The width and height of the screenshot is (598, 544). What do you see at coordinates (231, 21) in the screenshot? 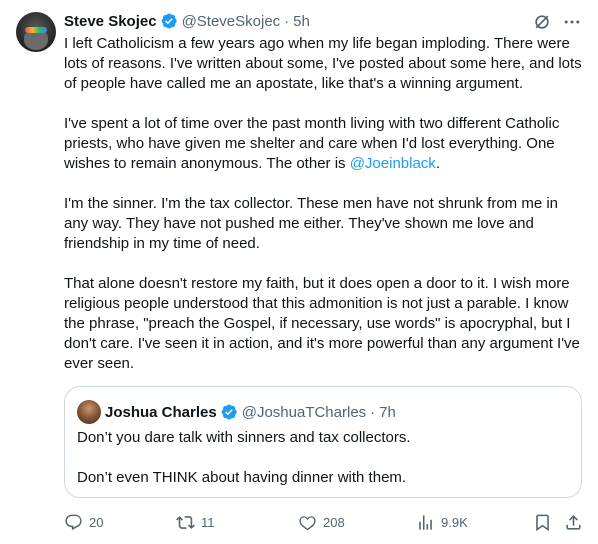
I see `author-handle: @SteveSkojec` at bounding box center [231, 21].